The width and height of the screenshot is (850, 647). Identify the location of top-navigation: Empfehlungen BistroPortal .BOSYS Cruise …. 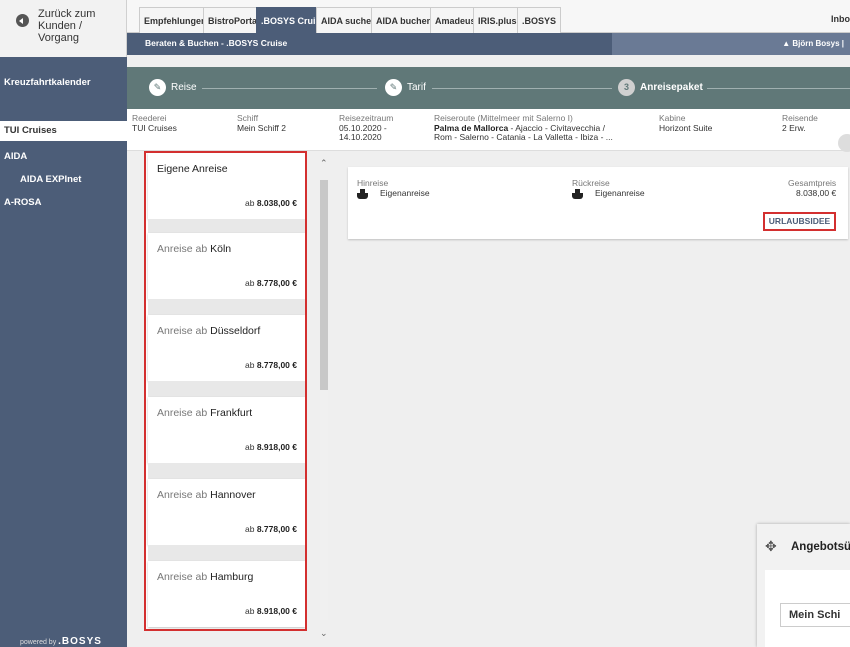
(488, 16).